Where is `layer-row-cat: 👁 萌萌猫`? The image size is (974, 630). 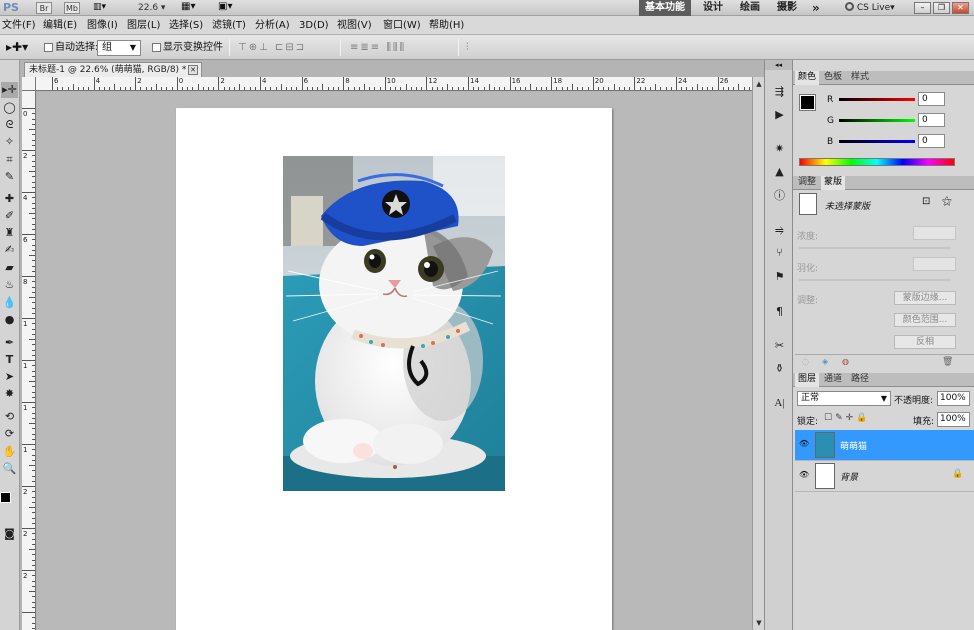 layer-row-cat: 👁 萌萌猫 is located at coordinates (884, 445).